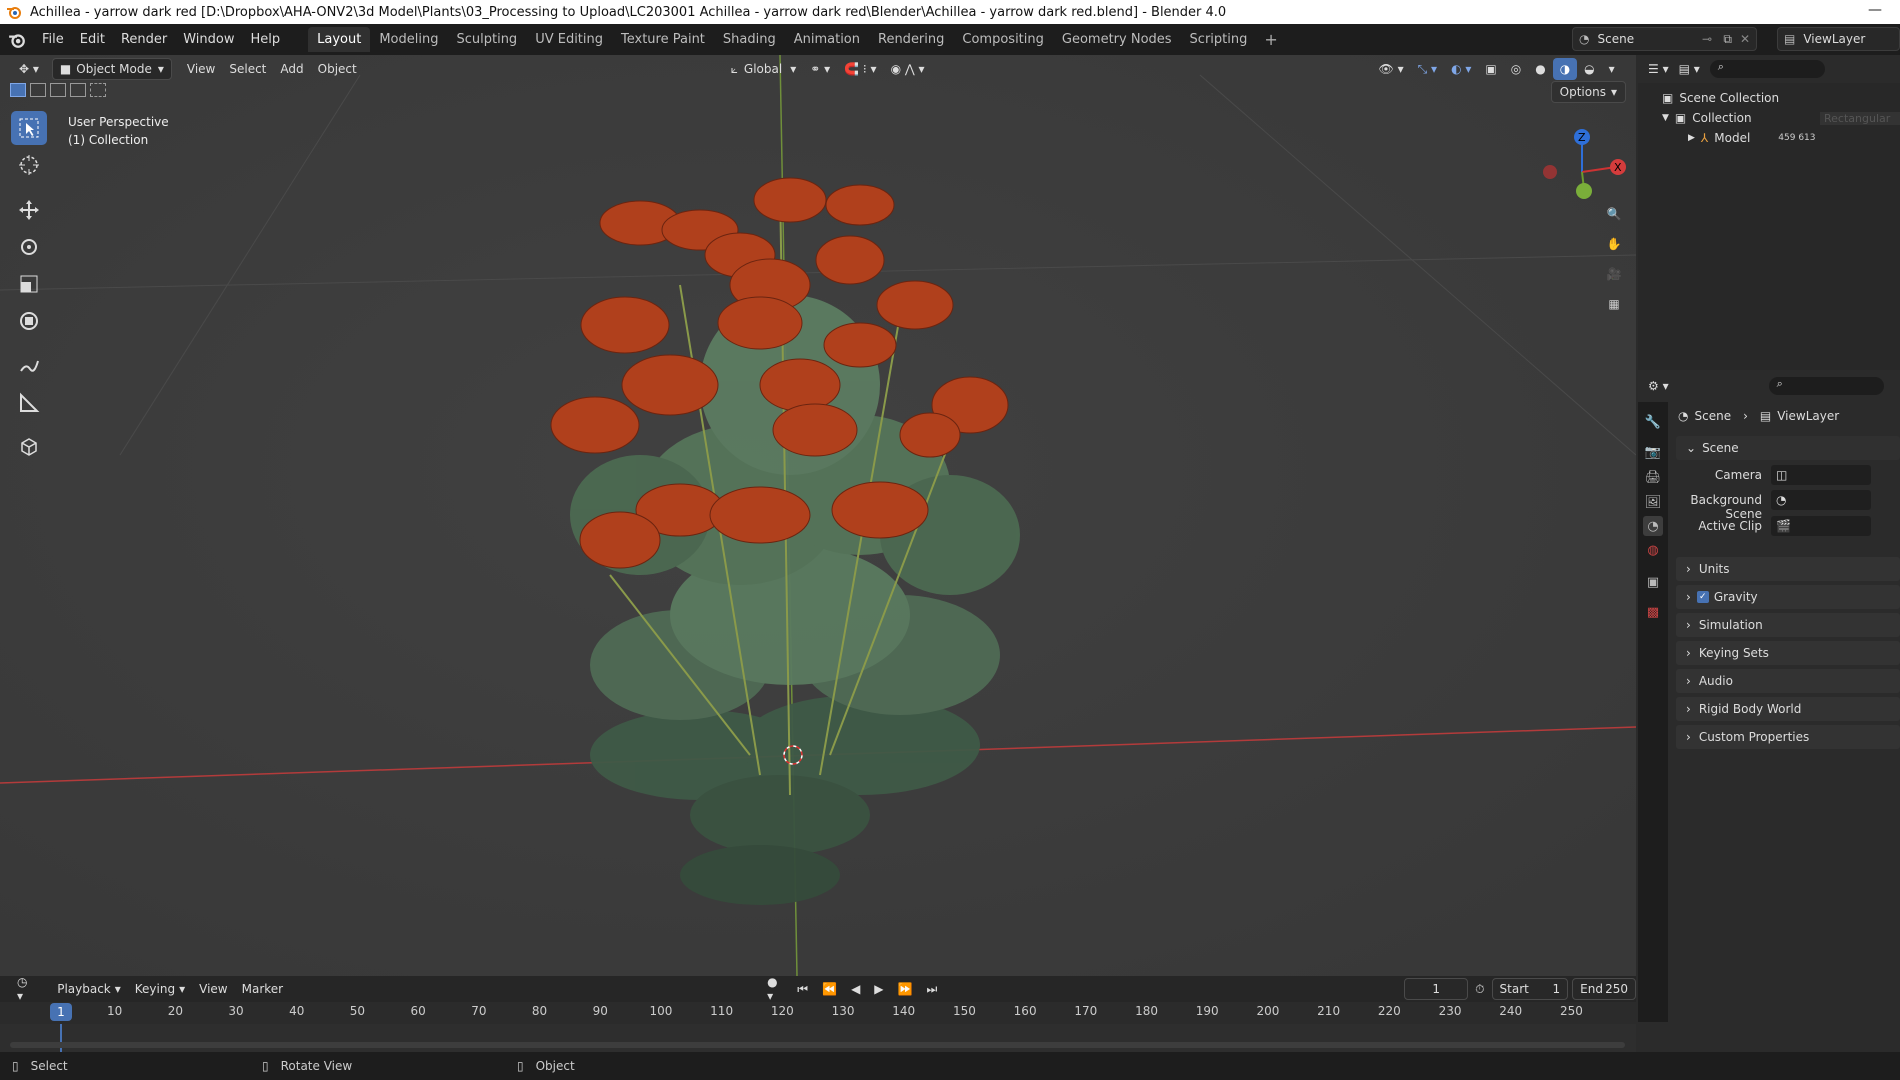 This screenshot has width=1900, height=1080. Describe the element at coordinates (1653, 452) in the screenshot. I see `render-tab-icon: 📷` at that location.